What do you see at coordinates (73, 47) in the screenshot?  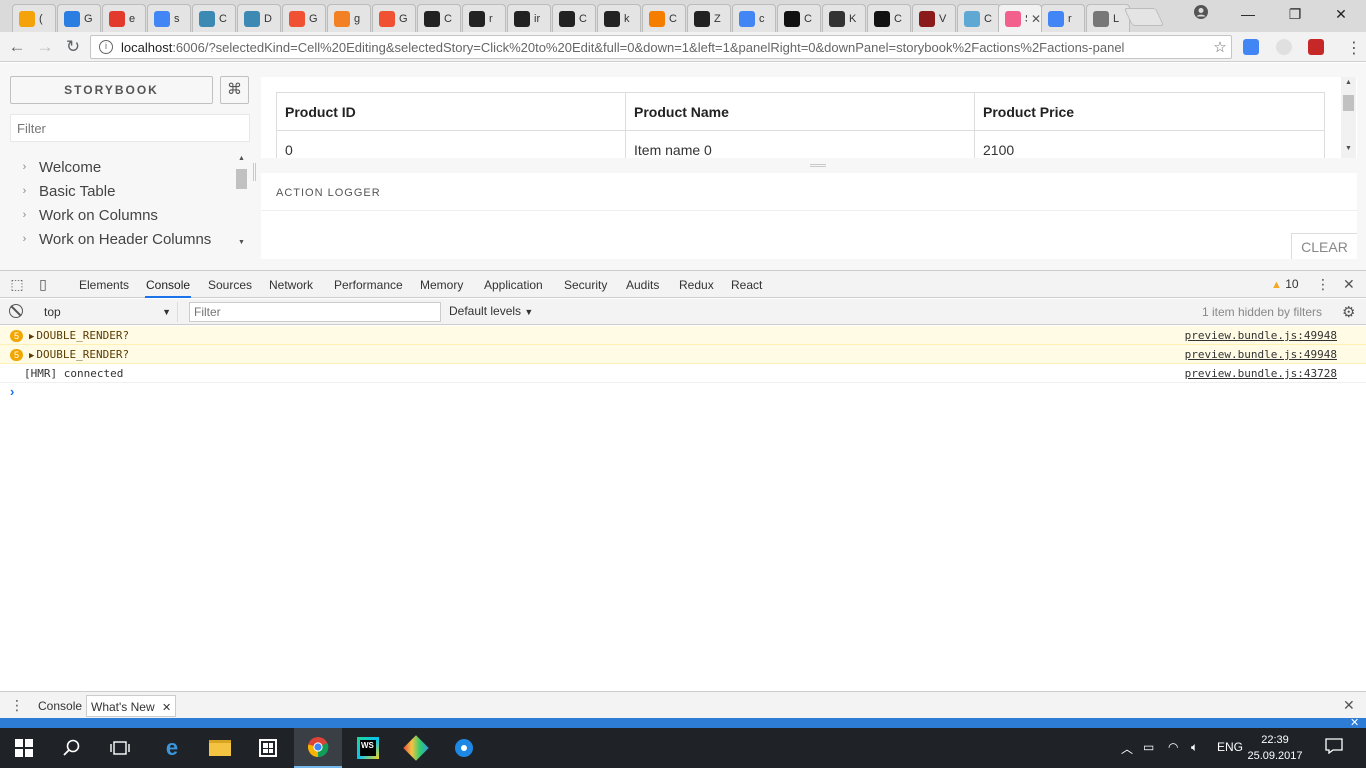 I see `reload-icon: ↻` at bounding box center [73, 47].